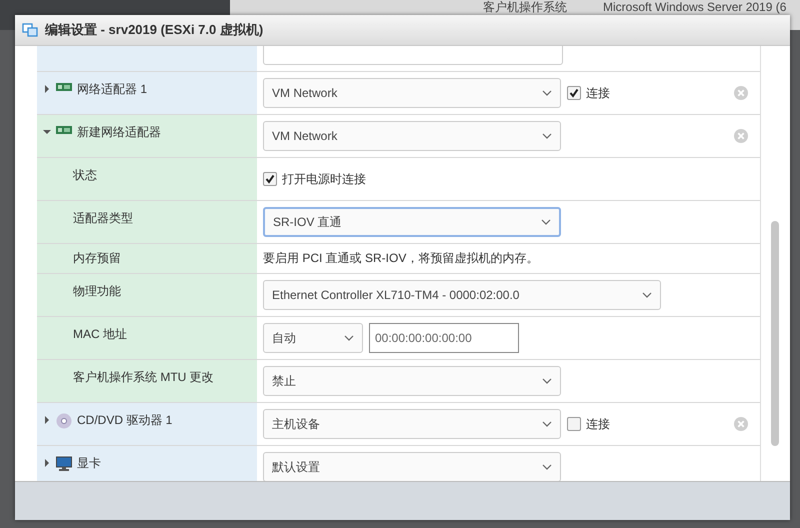  I want to click on monitor-icon, so click(64, 464).